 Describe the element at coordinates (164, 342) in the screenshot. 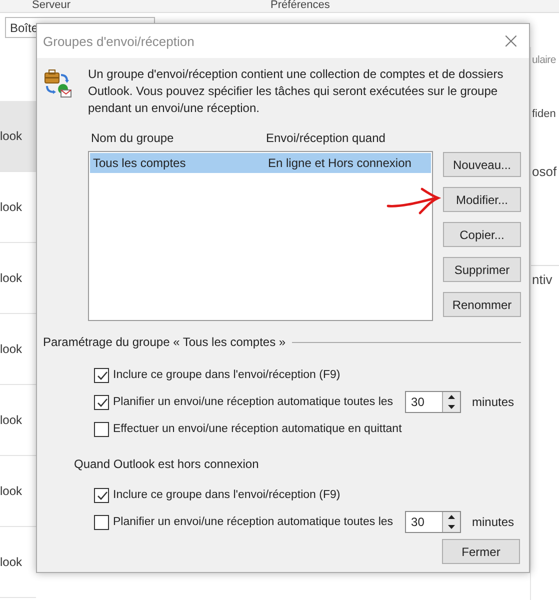

I see `section-heading: Paramétrage du groupe « Tous les comptes »` at that location.